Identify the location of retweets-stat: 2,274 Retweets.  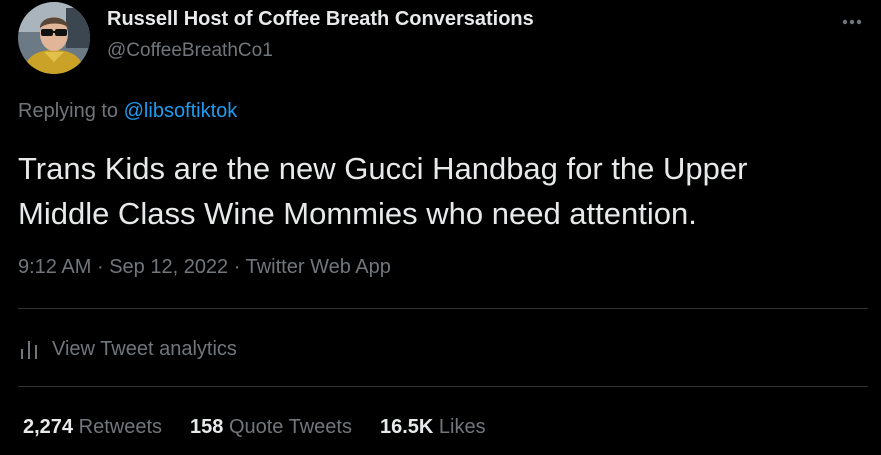
(92, 427).